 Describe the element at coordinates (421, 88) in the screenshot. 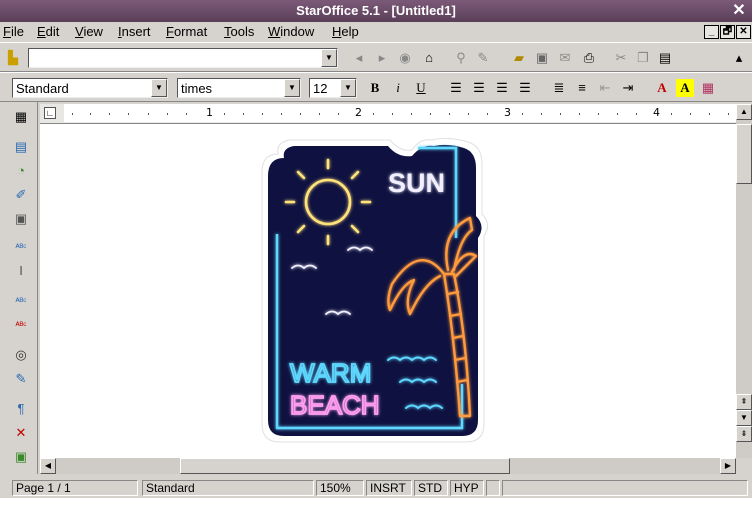

I see `underline-button: U` at that location.